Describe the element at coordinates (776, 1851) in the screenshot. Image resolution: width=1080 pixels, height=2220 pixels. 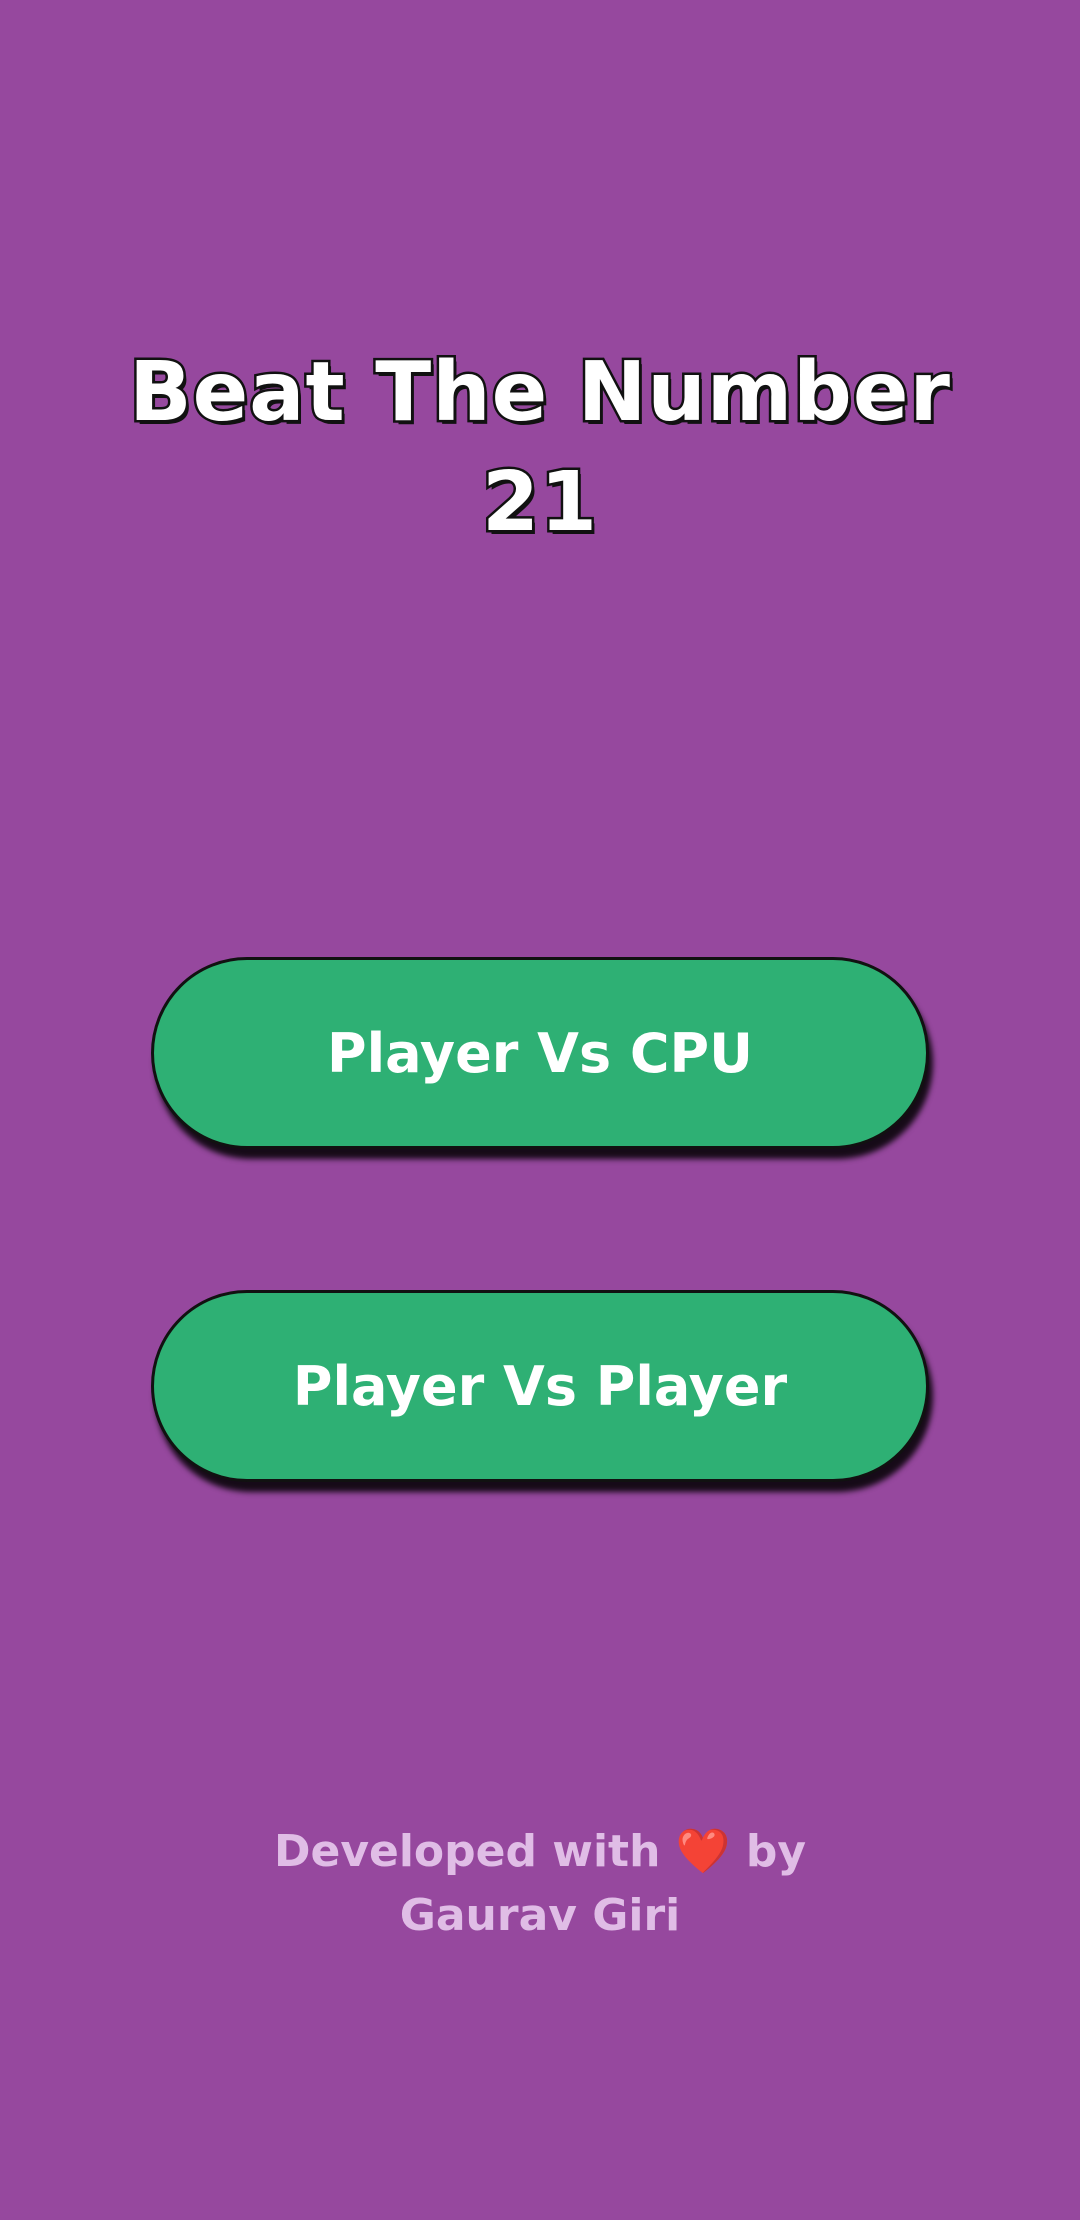
I see `credit-suffix: by` at that location.